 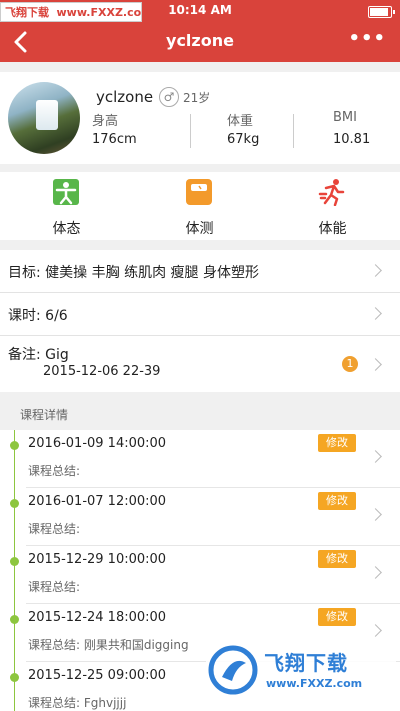 I want to click on goal-row: 目标: 健美操 丰胸 练肌肉 瘦腿 身体塑形, so click(x=200, y=271).